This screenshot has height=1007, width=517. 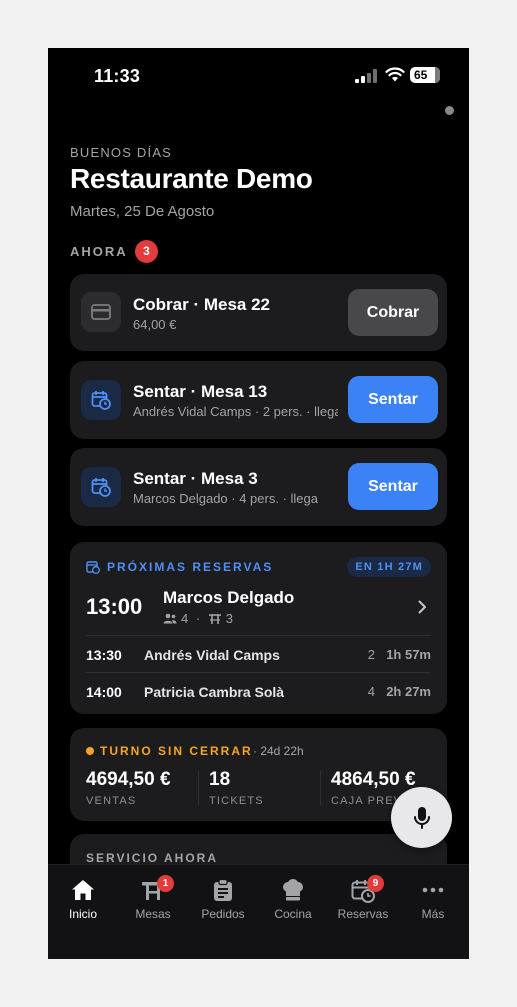 I want to click on tickets-value: 18, so click(x=220, y=779).